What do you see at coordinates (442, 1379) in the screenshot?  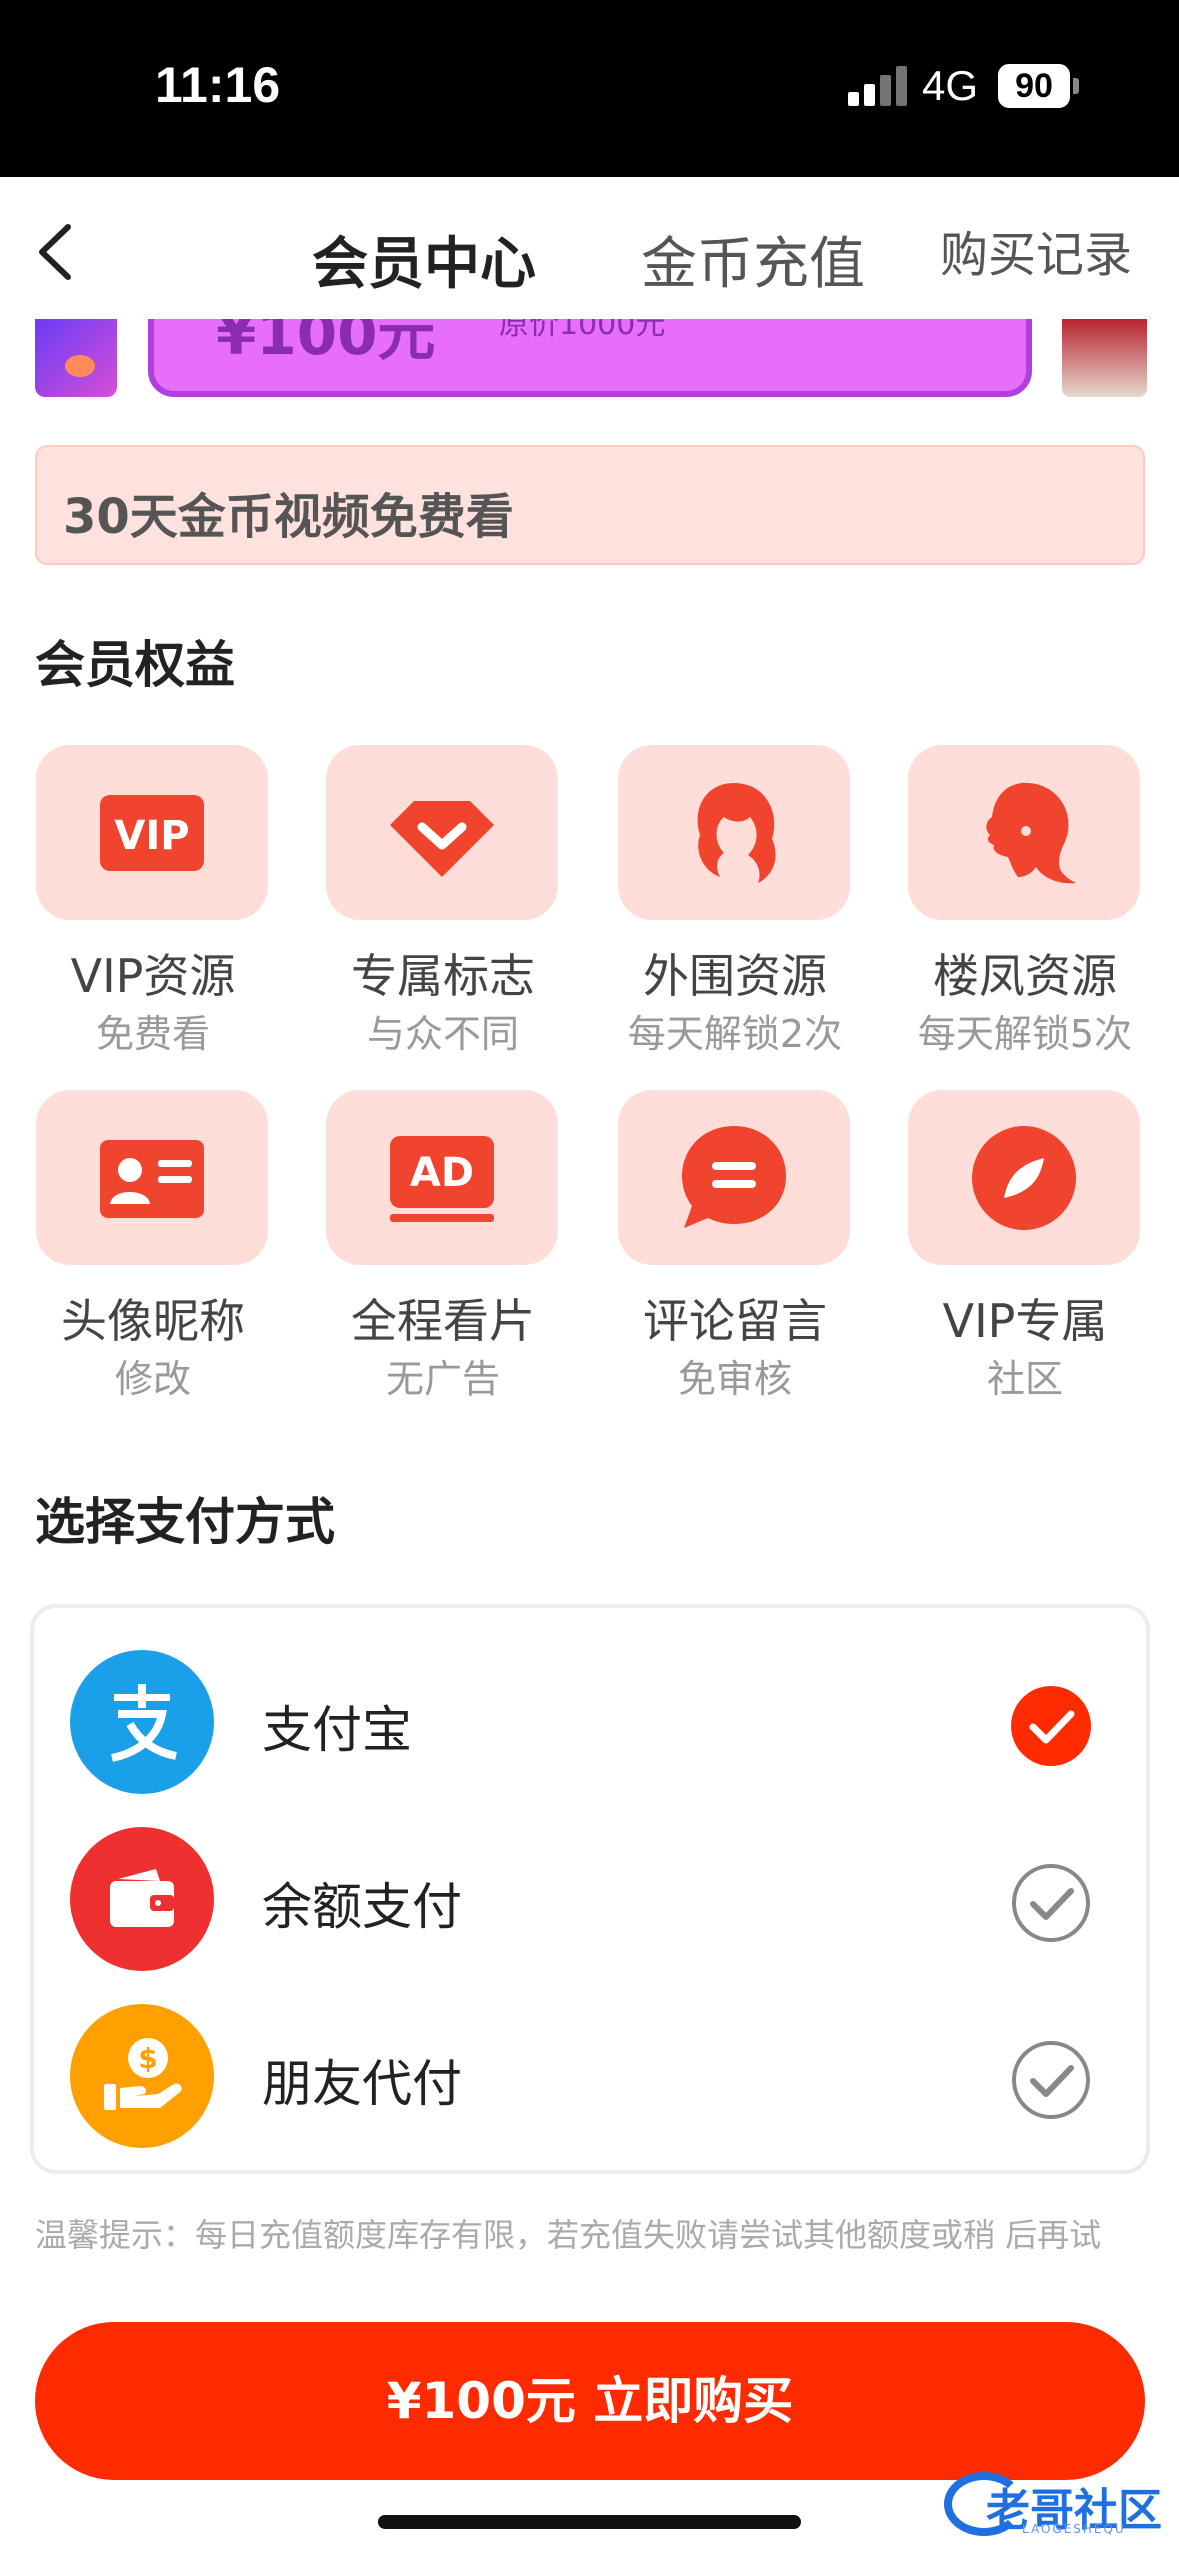 I see `benefit-sub: 无广告` at bounding box center [442, 1379].